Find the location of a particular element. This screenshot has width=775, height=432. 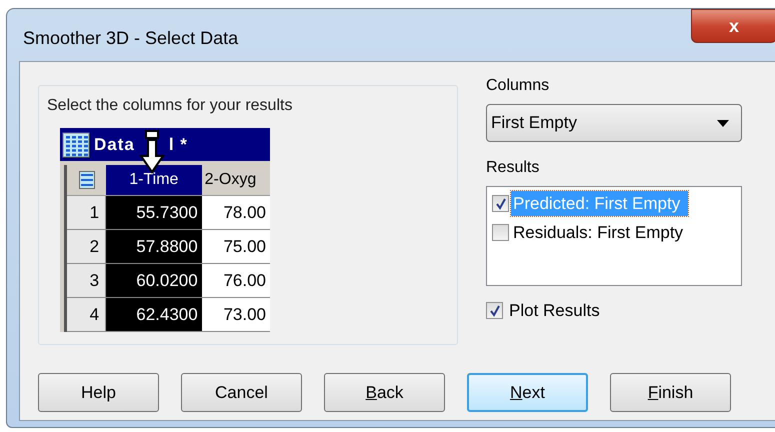

row-header: 4 is located at coordinates (86, 314).